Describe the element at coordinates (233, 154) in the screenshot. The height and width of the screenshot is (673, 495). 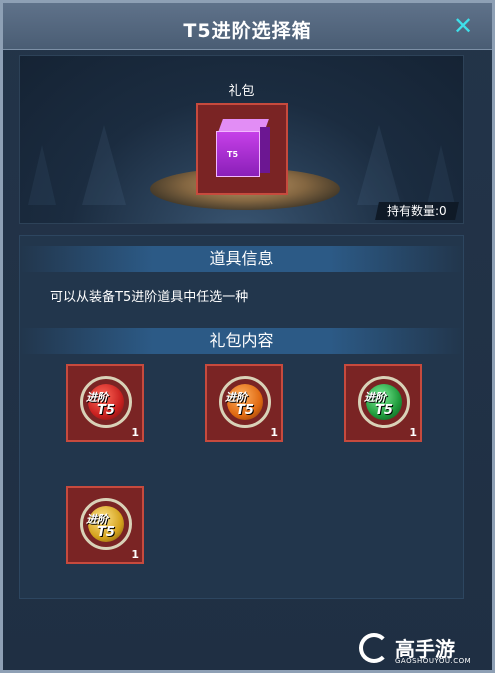
I see `cube-tag: T5` at that location.